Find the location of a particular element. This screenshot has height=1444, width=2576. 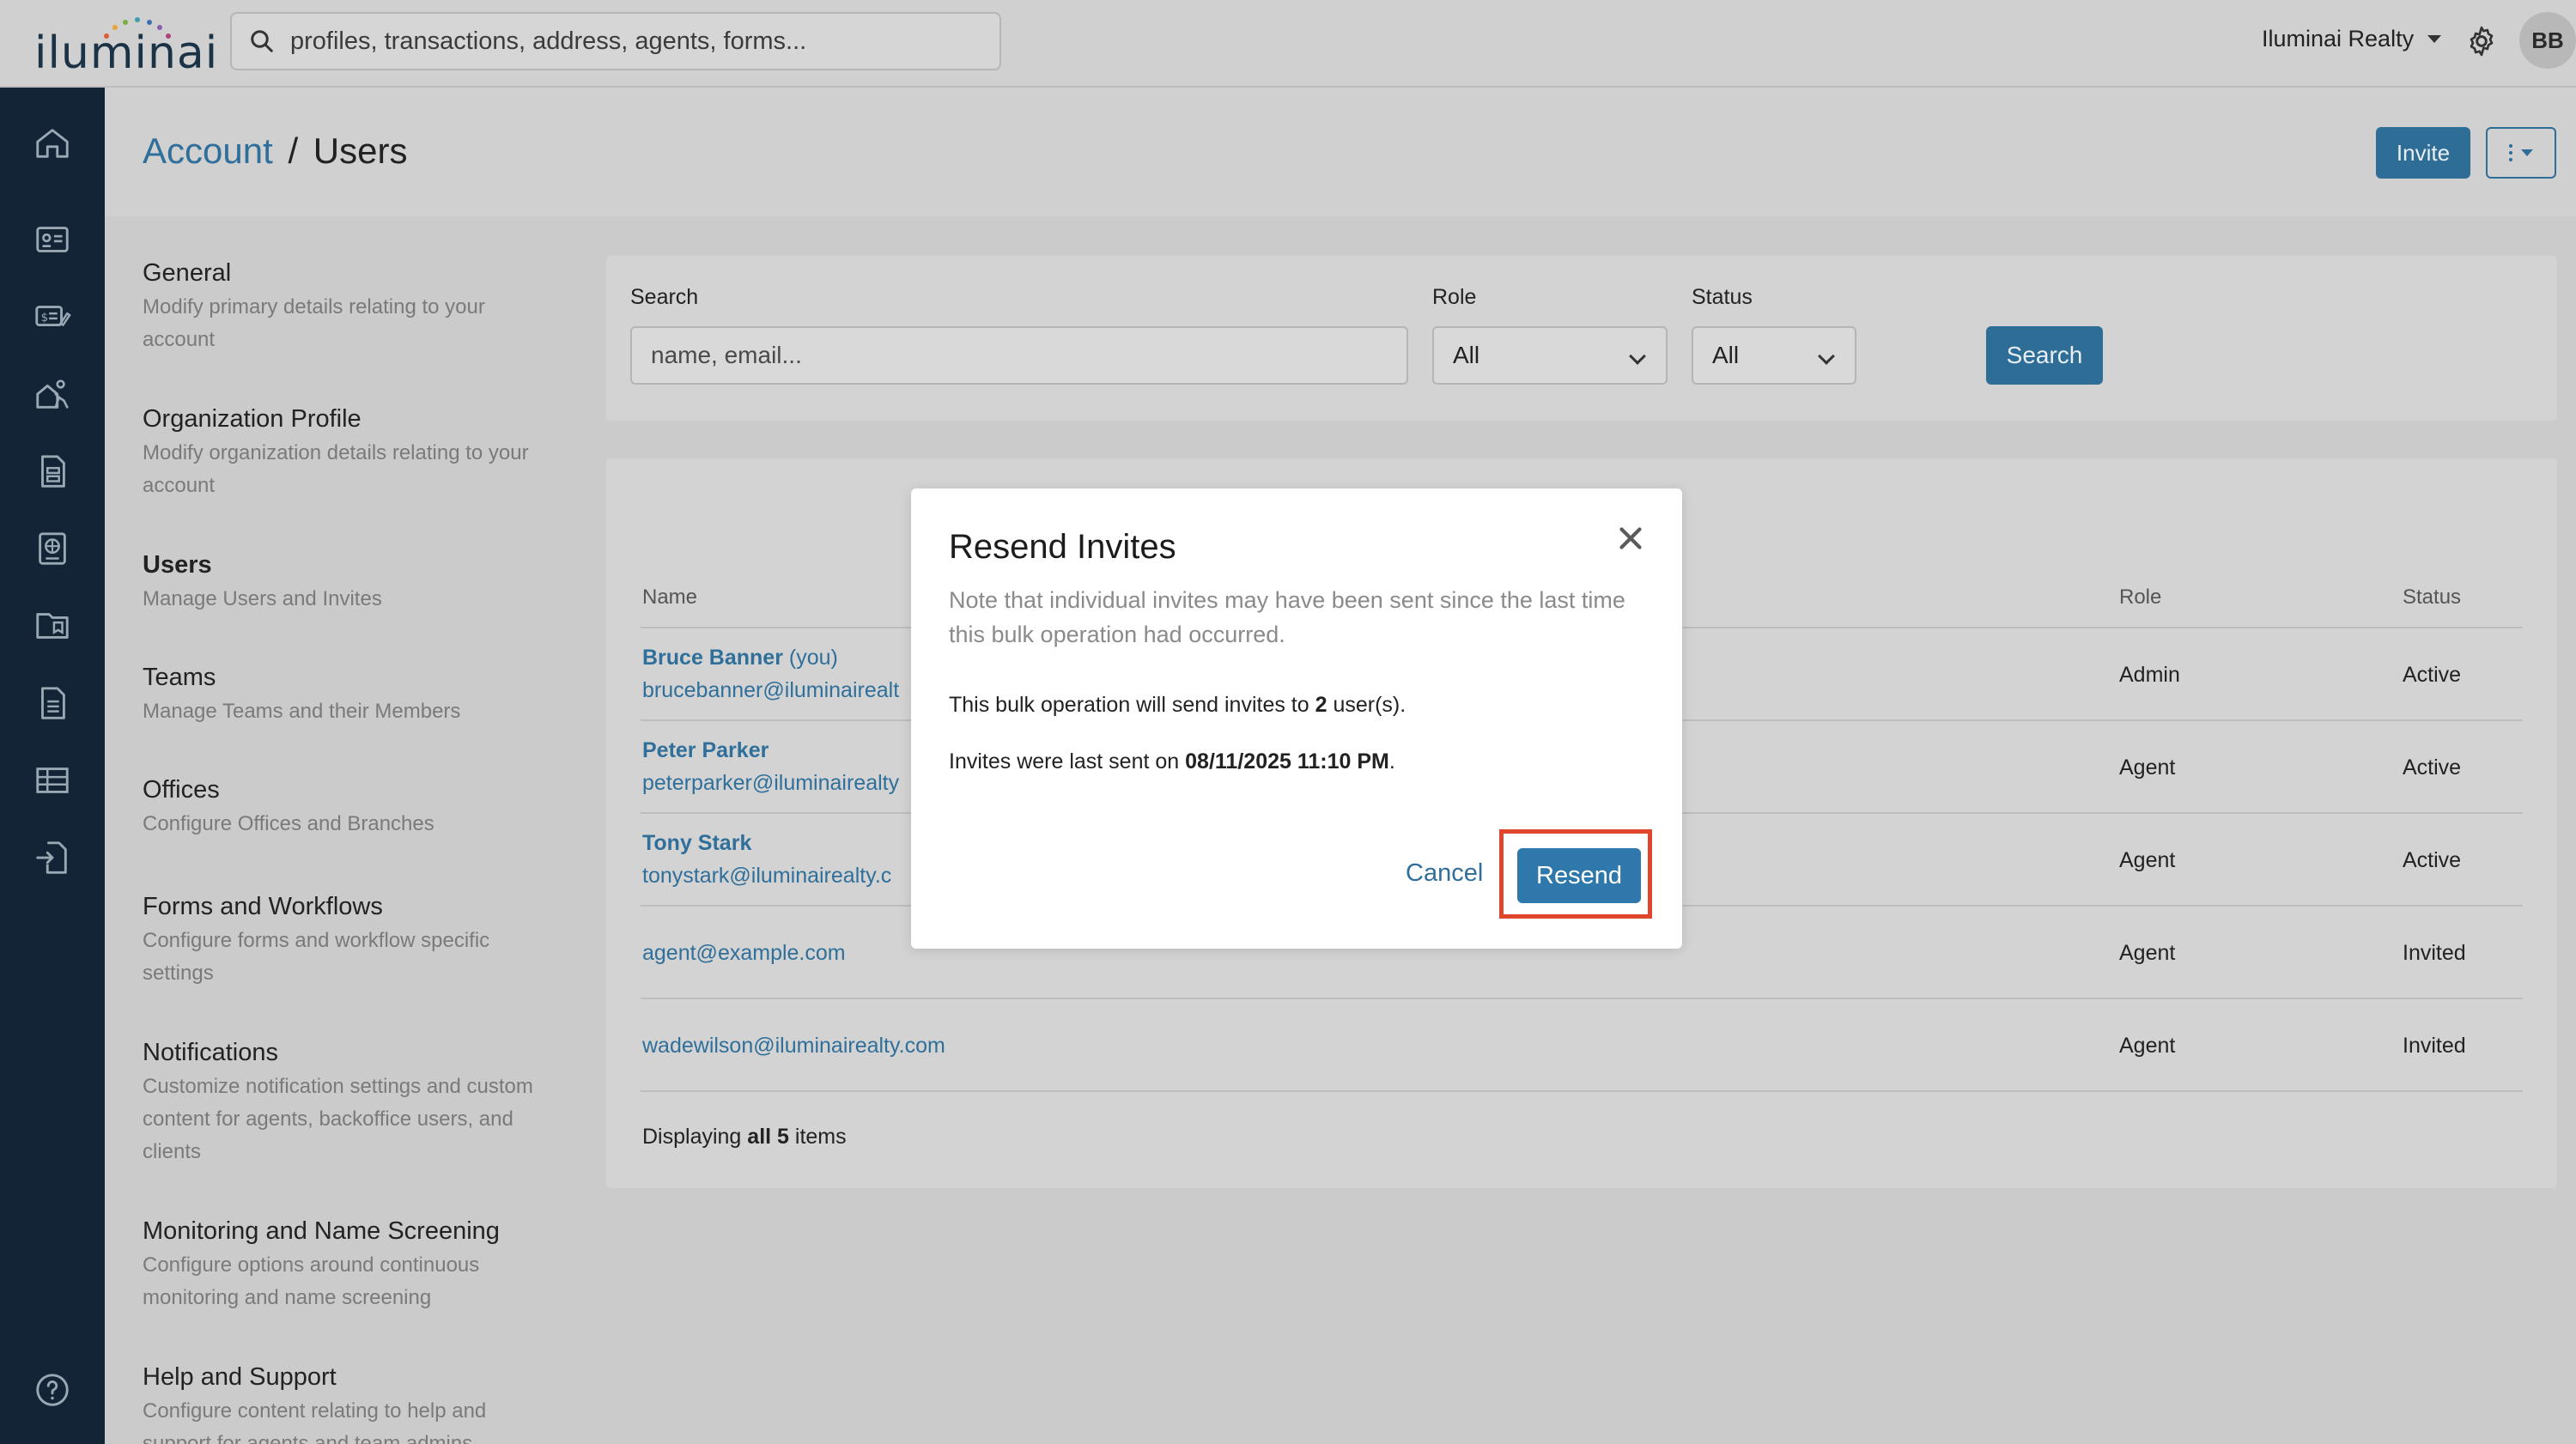

user-email-link: tonystark@iluminairealty.c is located at coordinates (775, 877).